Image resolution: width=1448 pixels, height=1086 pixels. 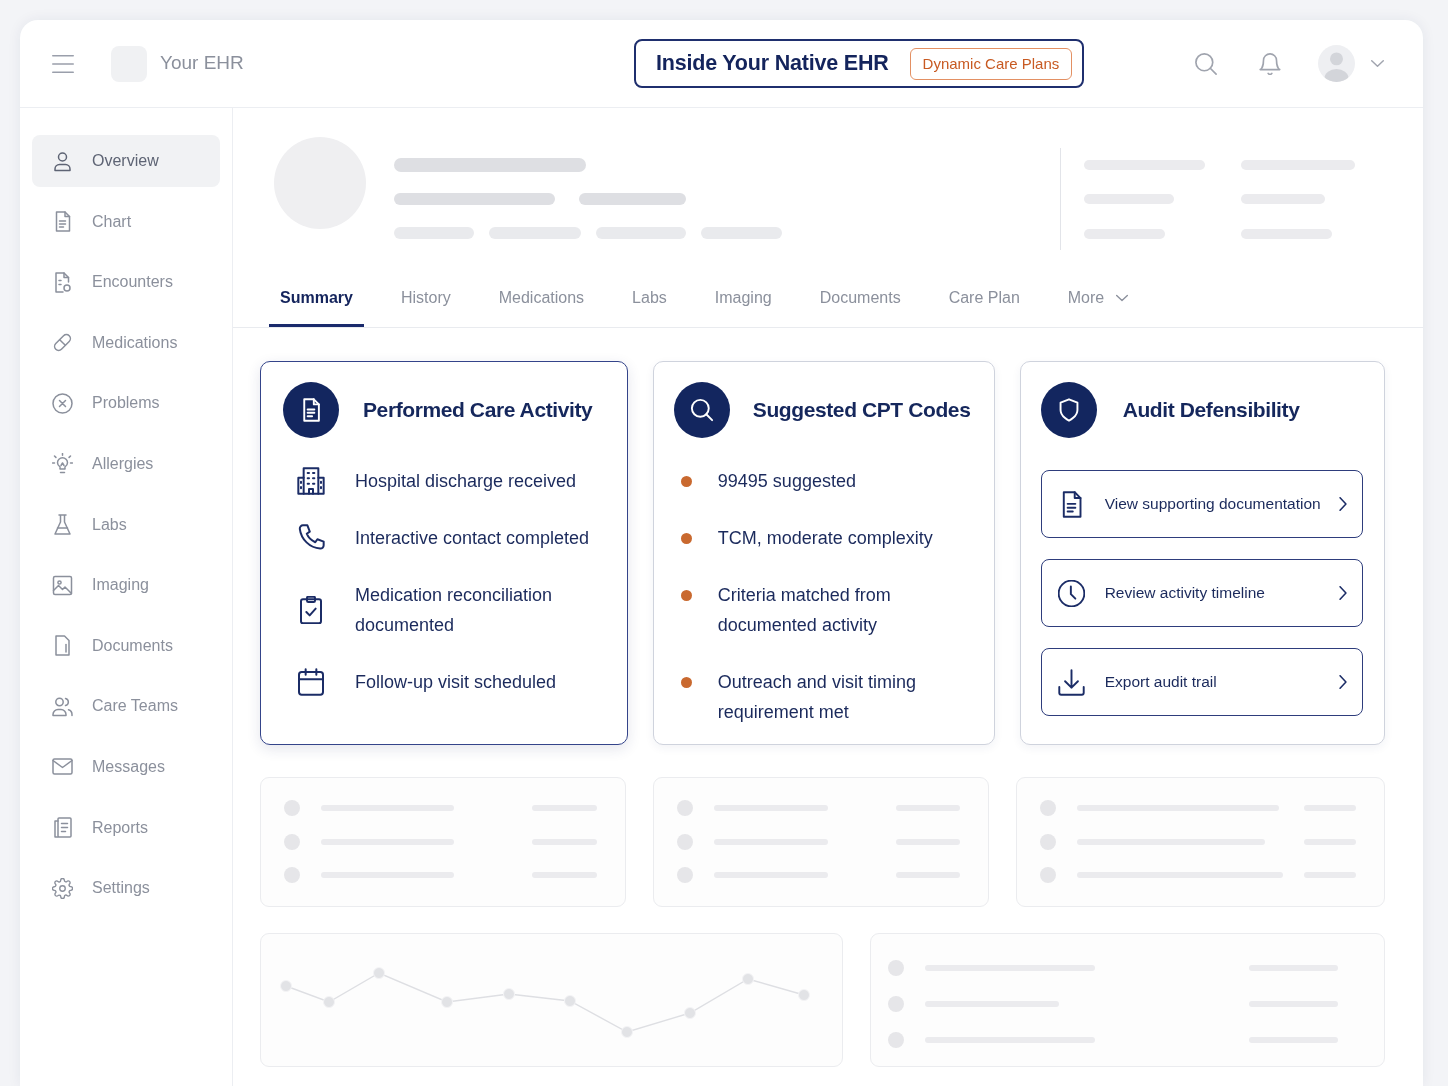 What do you see at coordinates (126, 585) in the screenshot?
I see `sidebar-item: Imaging` at bounding box center [126, 585].